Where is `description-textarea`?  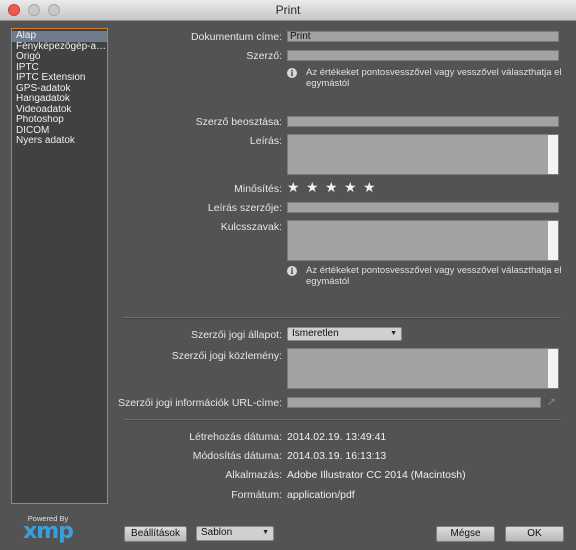
description-textarea is located at coordinates (423, 154).